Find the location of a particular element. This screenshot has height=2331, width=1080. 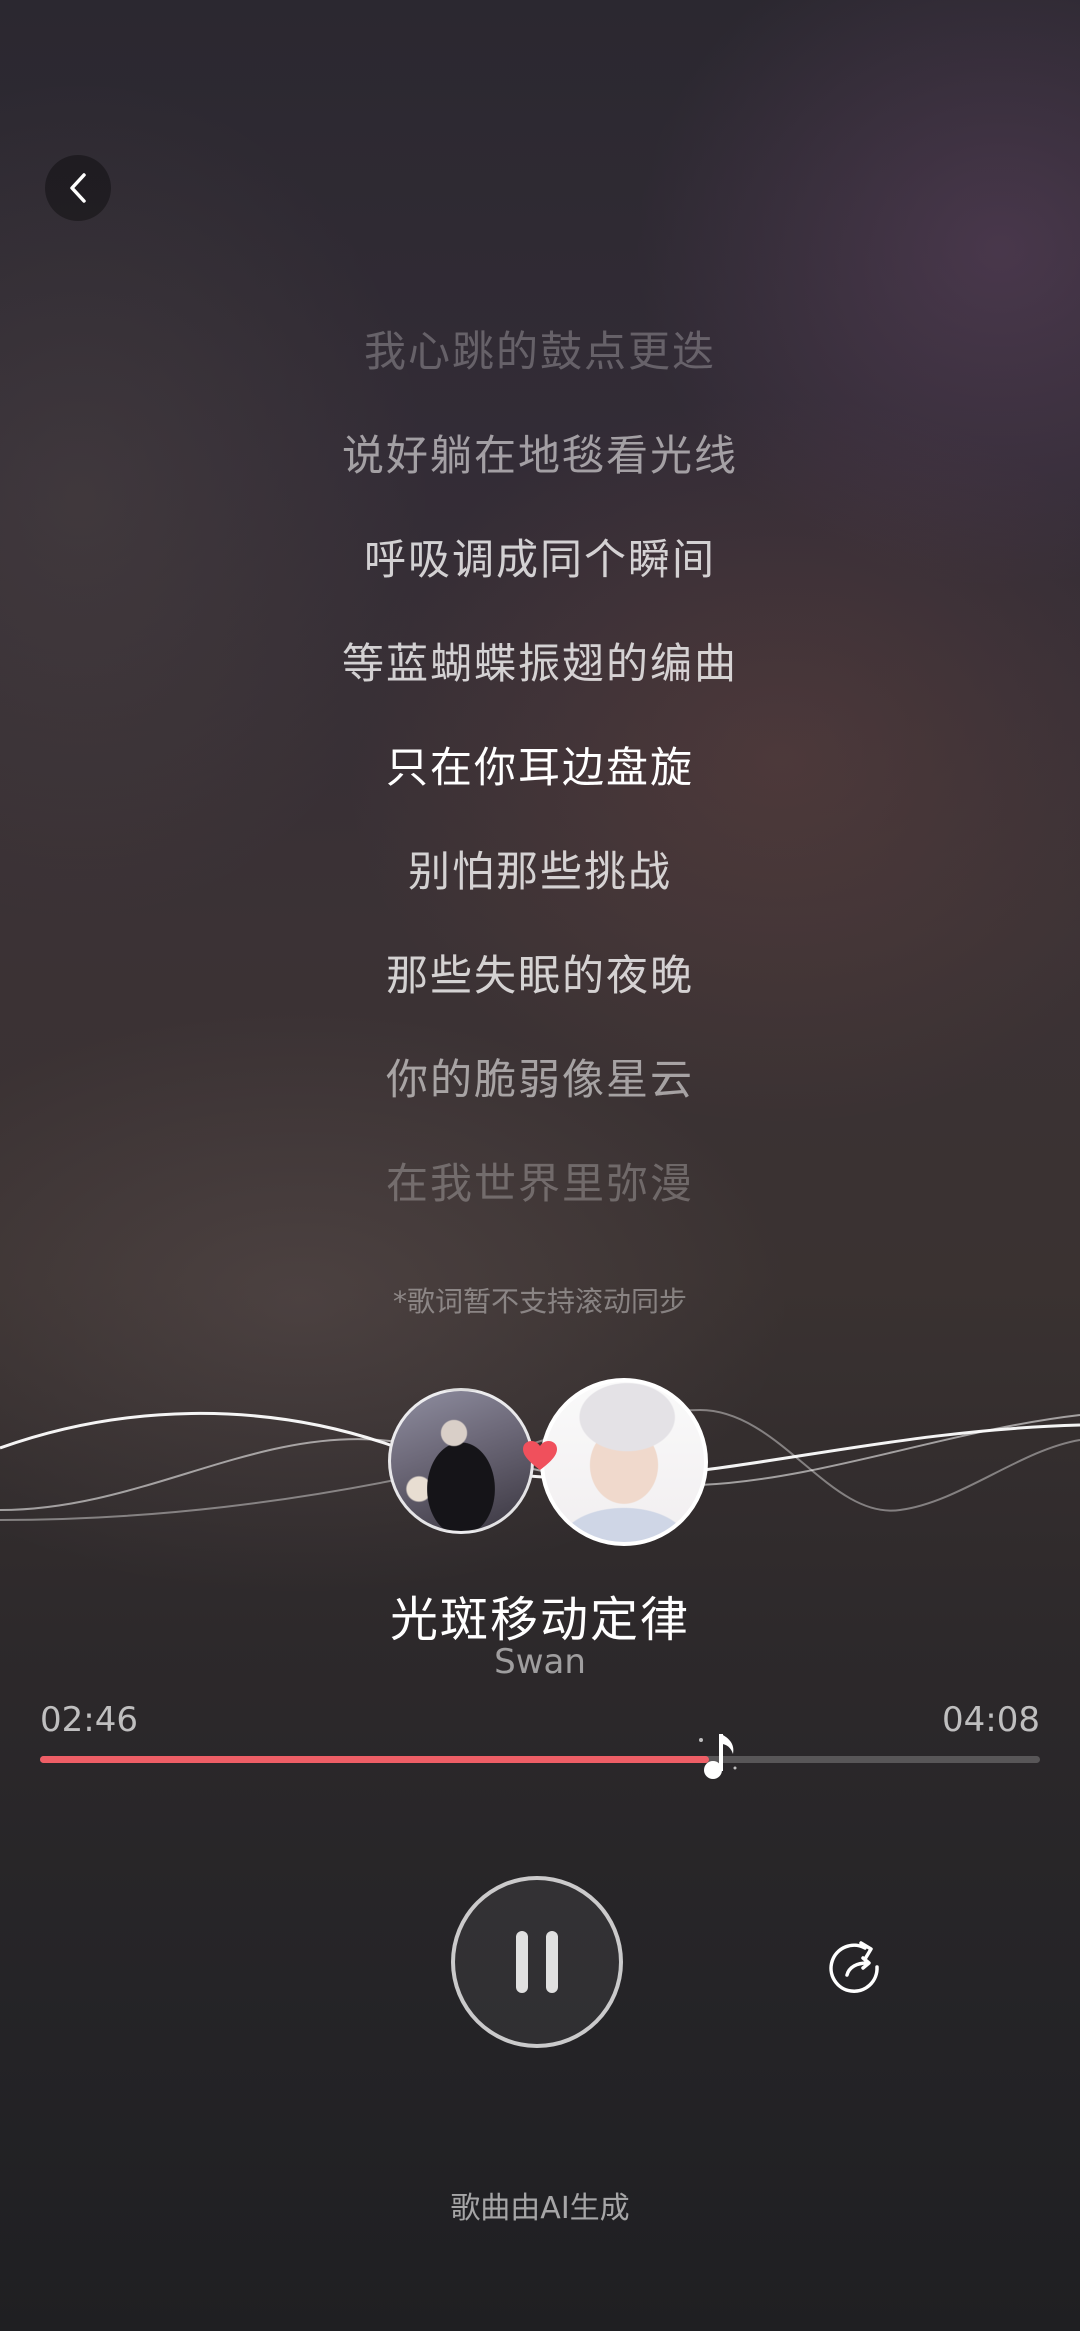

lyrics-sync-note: *歌词暂不支持滚动同步 is located at coordinates (539, 1301).